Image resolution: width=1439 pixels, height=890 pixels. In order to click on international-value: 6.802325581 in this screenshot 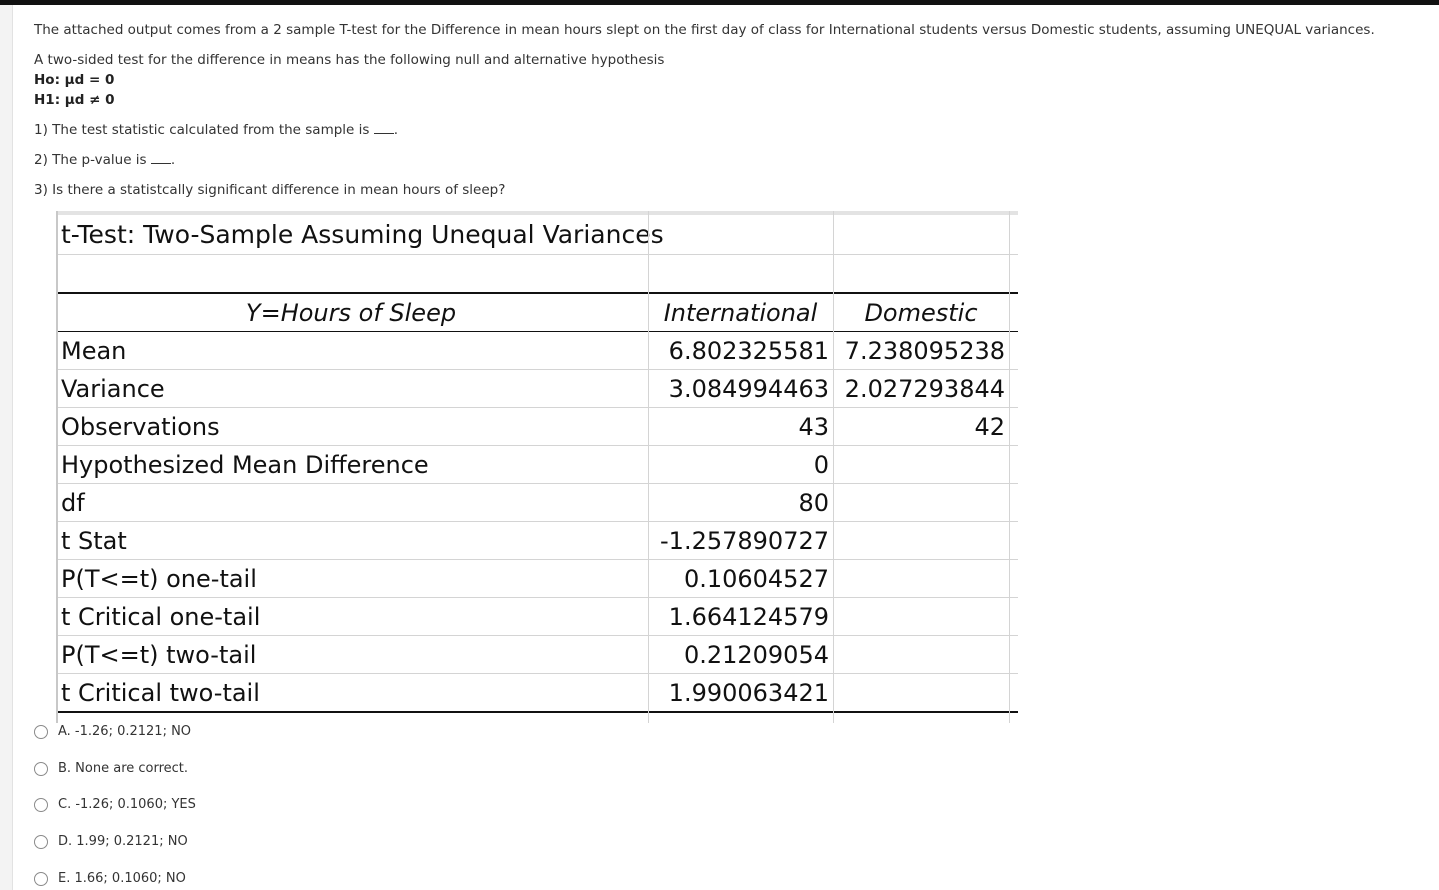, I will do `click(748, 350)`.